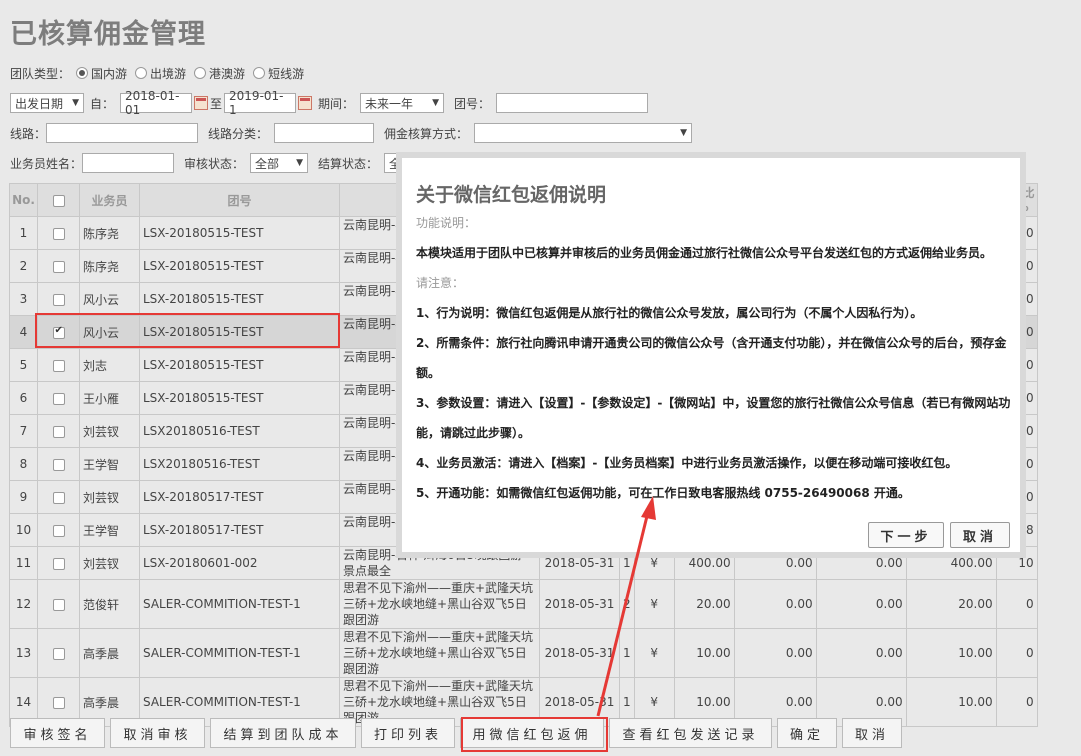 The width and height of the screenshot is (1081, 756). I want to click on radio-short: 短线游, so click(275, 73).